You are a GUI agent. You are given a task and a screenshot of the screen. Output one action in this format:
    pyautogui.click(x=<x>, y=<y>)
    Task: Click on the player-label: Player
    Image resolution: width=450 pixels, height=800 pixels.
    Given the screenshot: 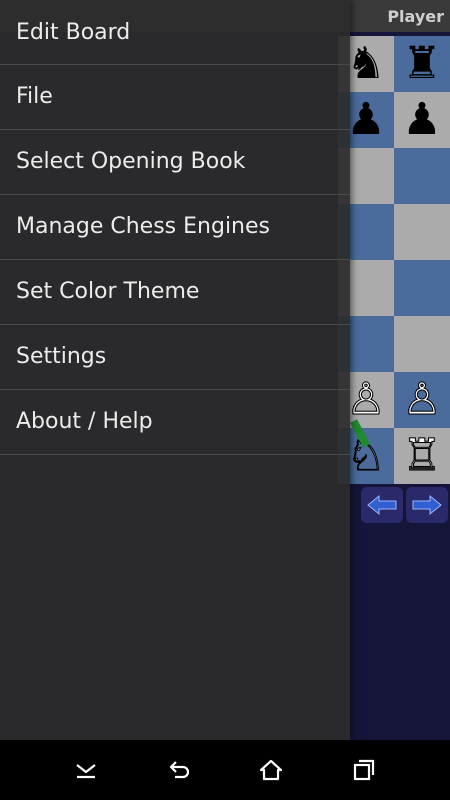 What is the action you would take?
    pyautogui.click(x=415, y=16)
    